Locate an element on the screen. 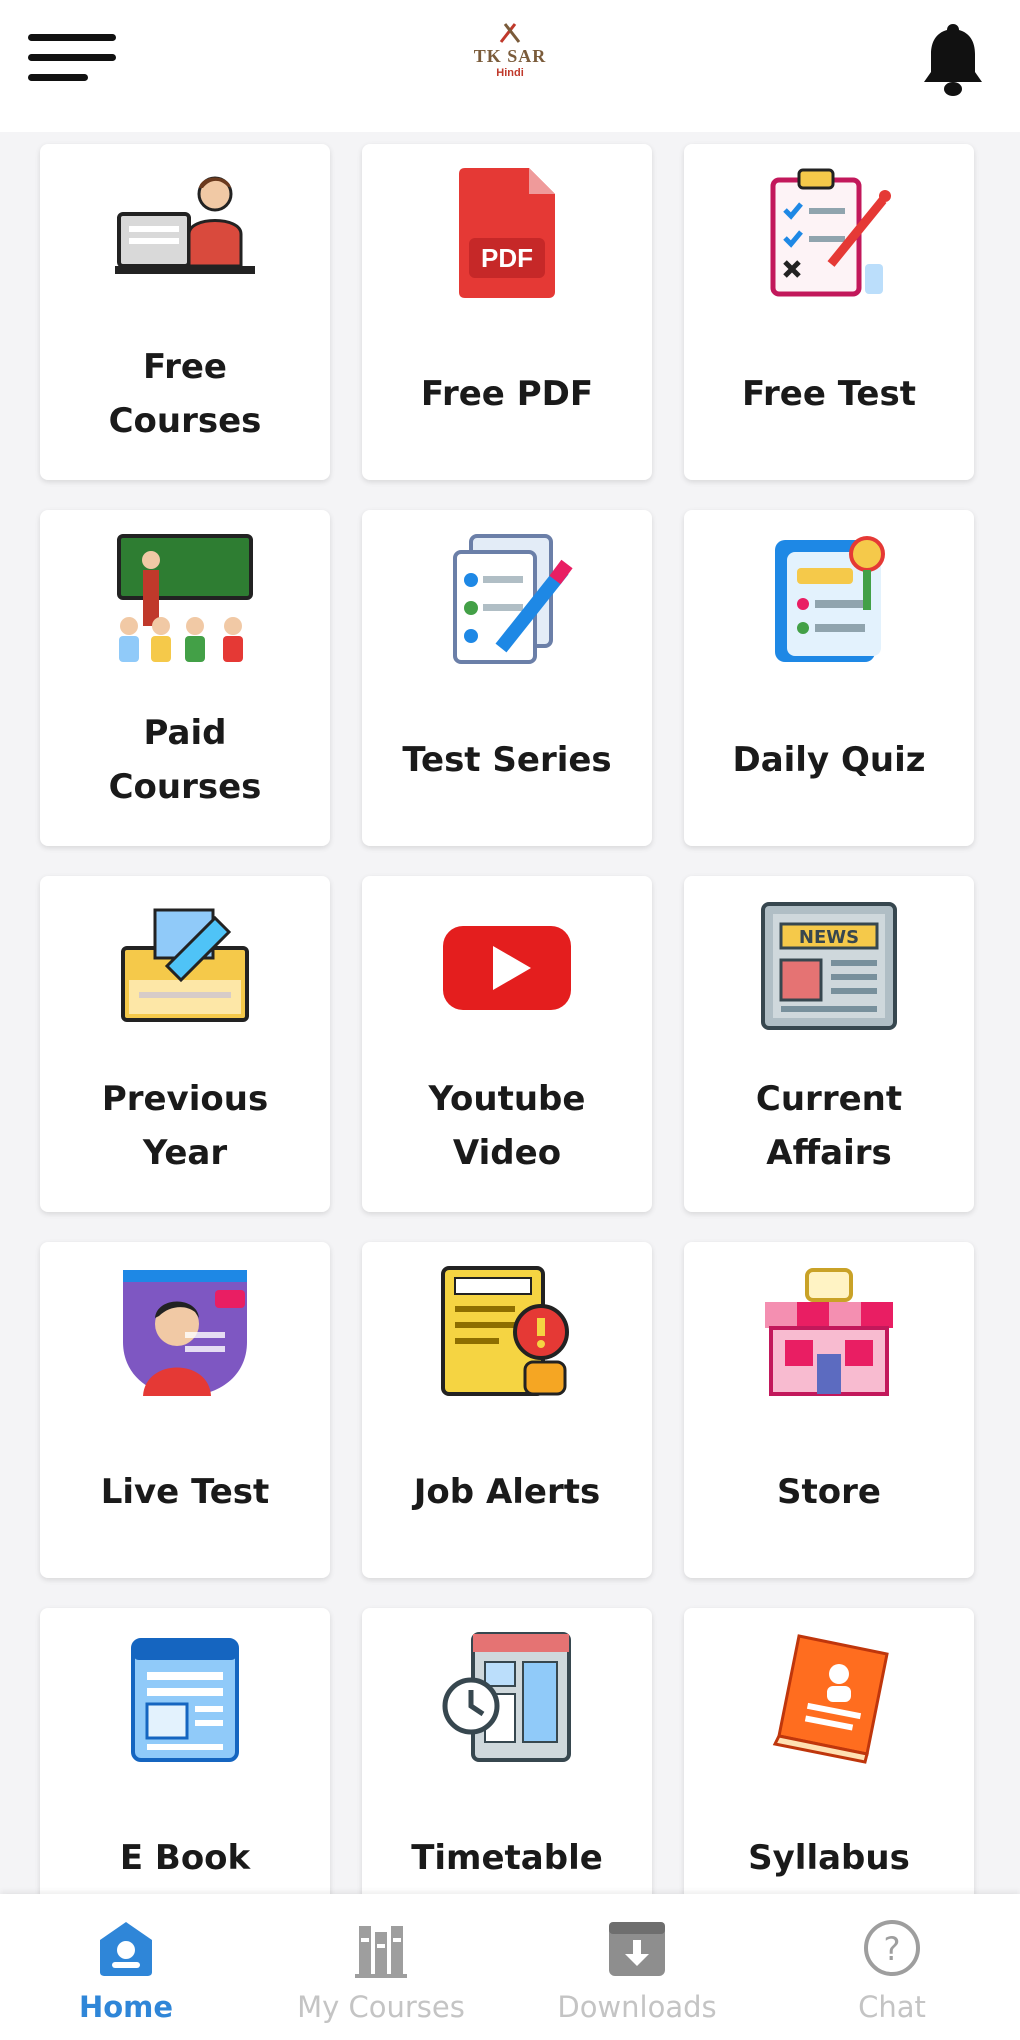 Image resolution: width=1020 pixels, height=2040 pixels. top-app-bar: TK SAR Hindi is located at coordinates (510, 66).